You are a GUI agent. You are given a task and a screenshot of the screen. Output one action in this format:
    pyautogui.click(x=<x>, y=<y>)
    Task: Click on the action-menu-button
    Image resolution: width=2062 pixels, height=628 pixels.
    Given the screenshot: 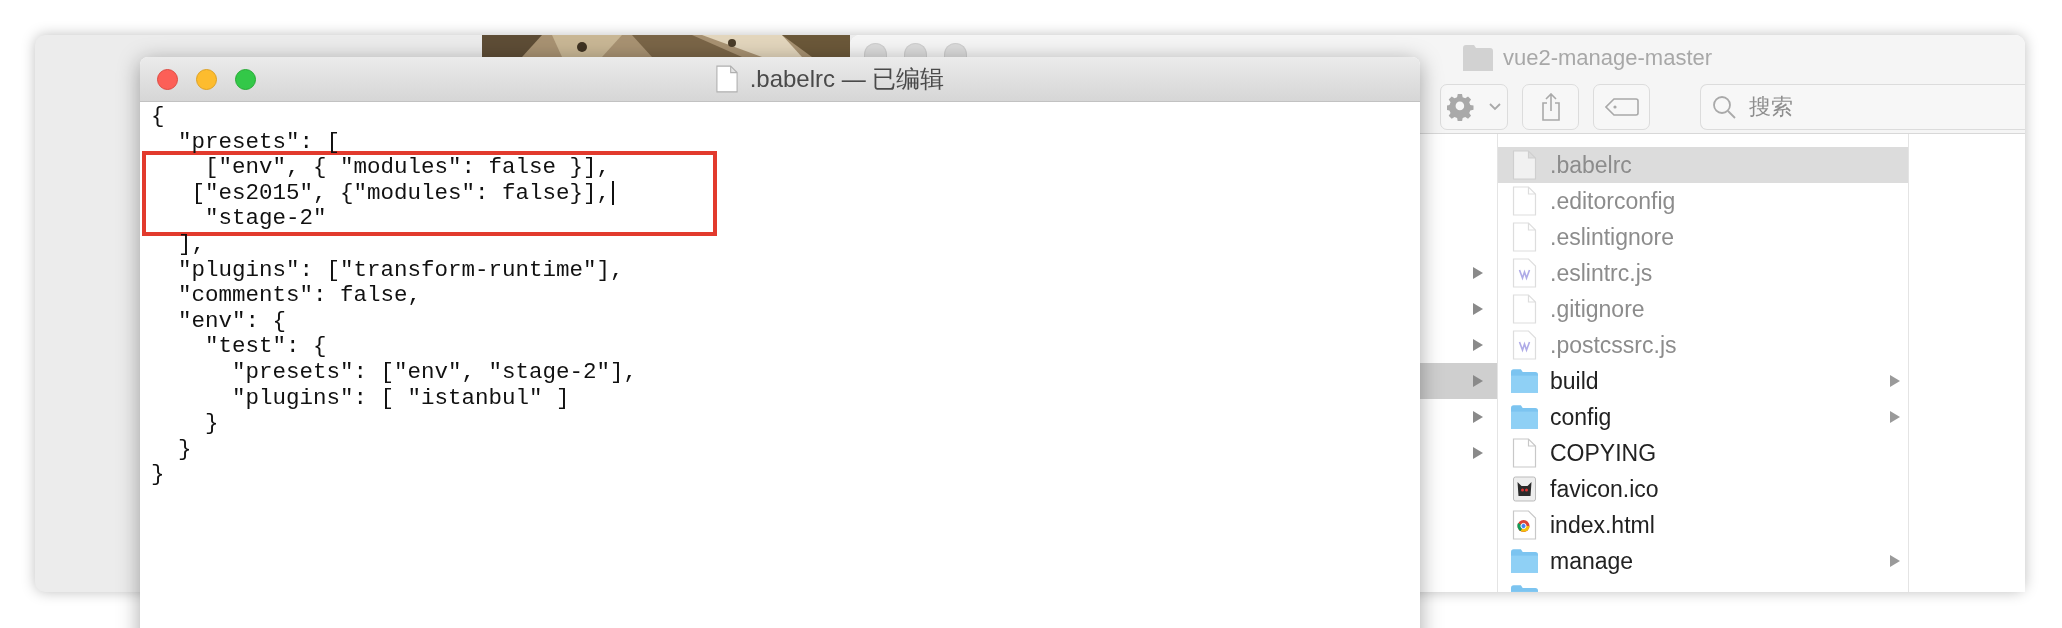 What is the action you would take?
    pyautogui.click(x=1474, y=106)
    